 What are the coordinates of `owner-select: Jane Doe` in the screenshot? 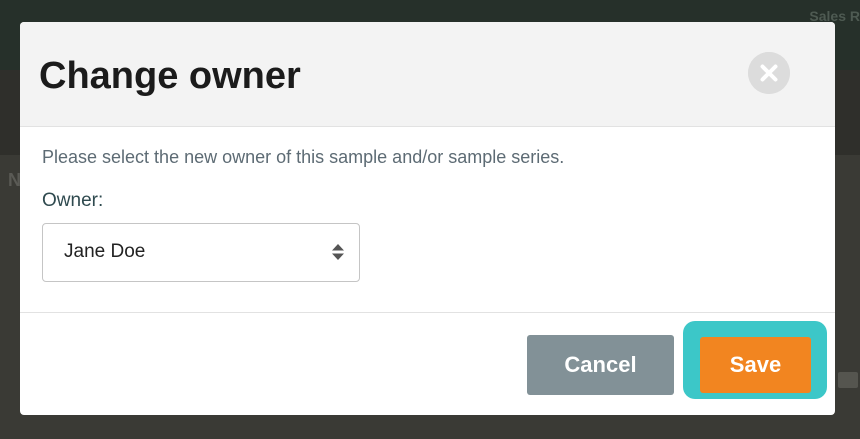 It's located at (201, 252).